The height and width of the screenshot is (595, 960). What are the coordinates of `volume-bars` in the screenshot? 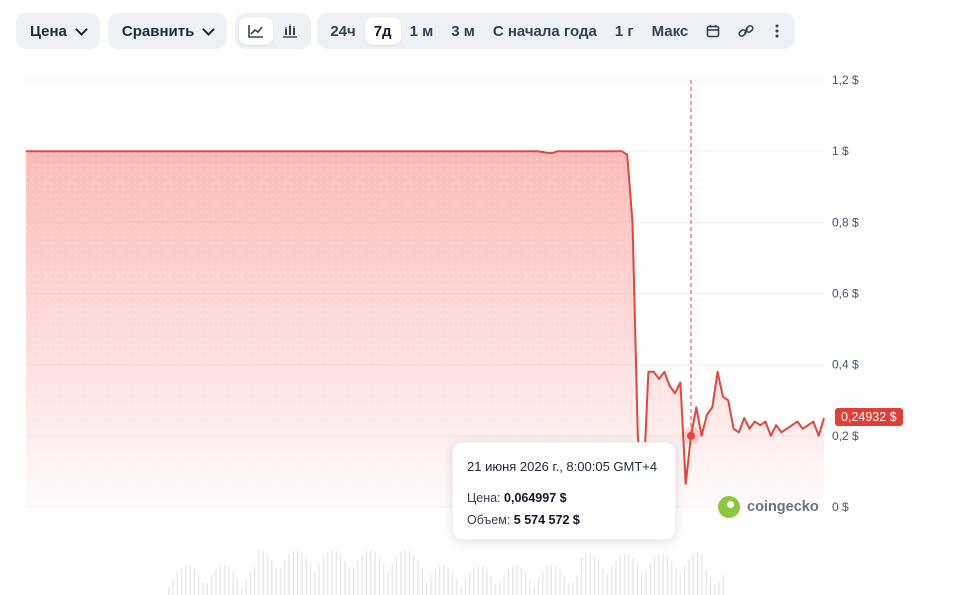 It's located at (446, 572).